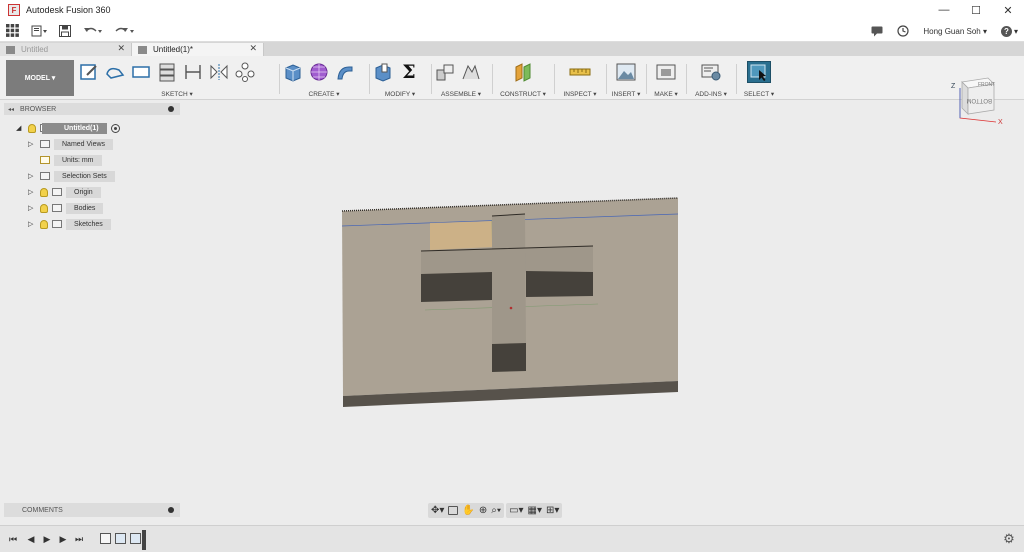 The image size is (1024, 552). Describe the element at coordinates (523, 94) in the screenshot. I see `construct-menu: CONSTRUCT ▾` at that location.